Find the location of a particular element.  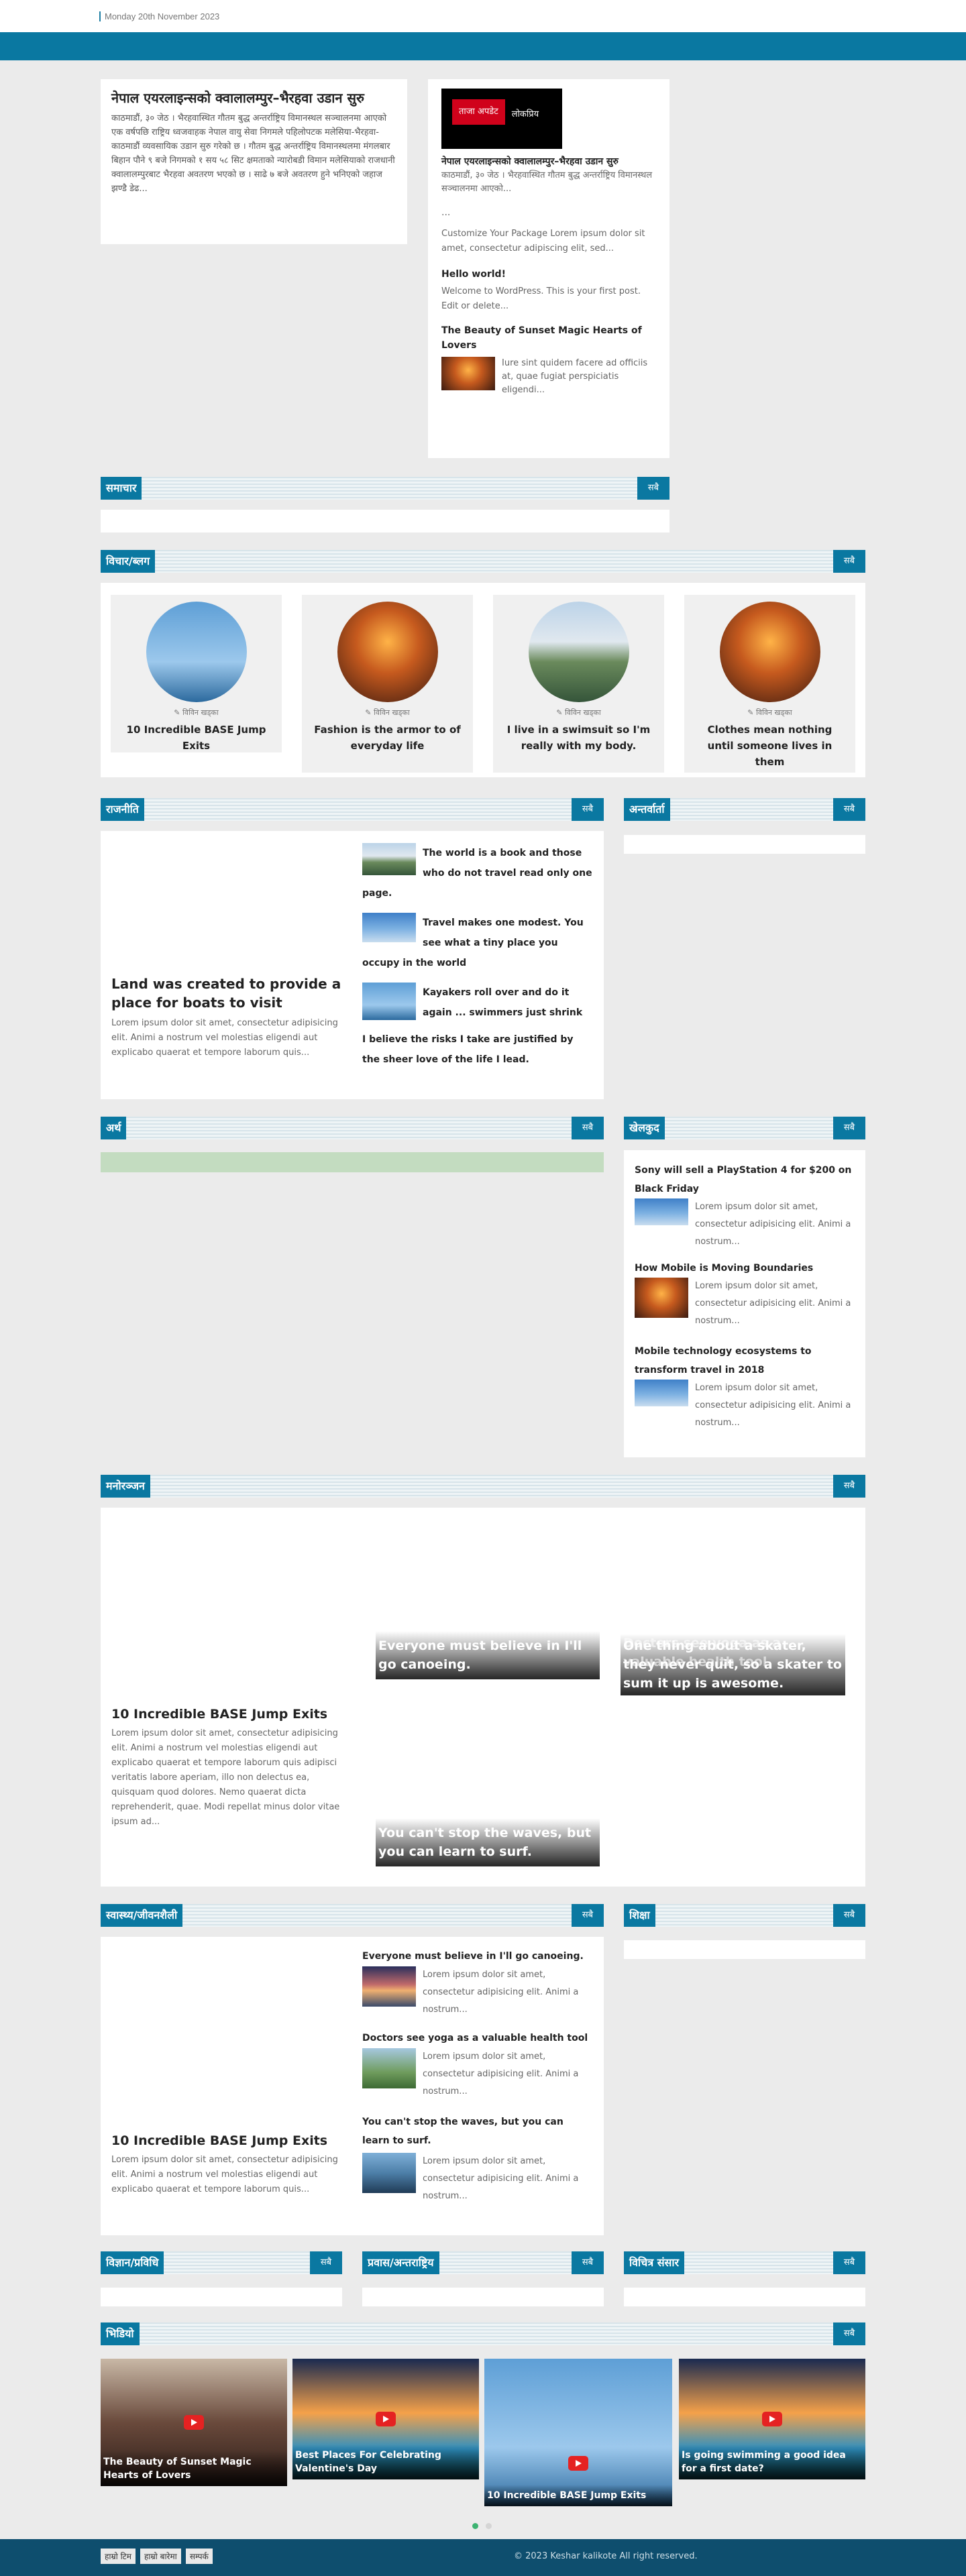

carousel-dot is located at coordinates (489, 2526).